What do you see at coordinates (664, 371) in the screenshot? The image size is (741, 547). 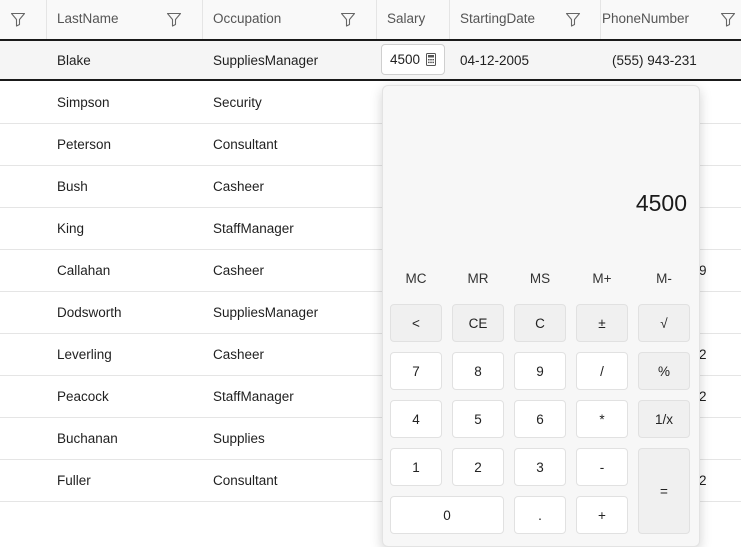 I see `percent-button: %` at bounding box center [664, 371].